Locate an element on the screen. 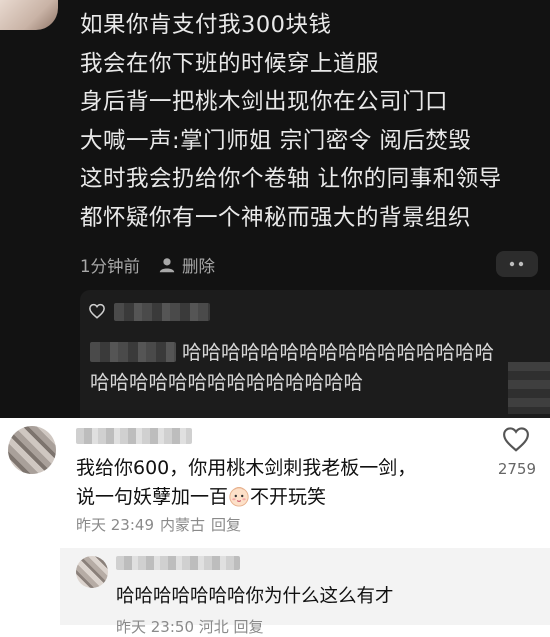 The height and width of the screenshot is (637, 550). comment-meta: 昨天 23:49 内蒙古 回复 is located at coordinates (161, 524).